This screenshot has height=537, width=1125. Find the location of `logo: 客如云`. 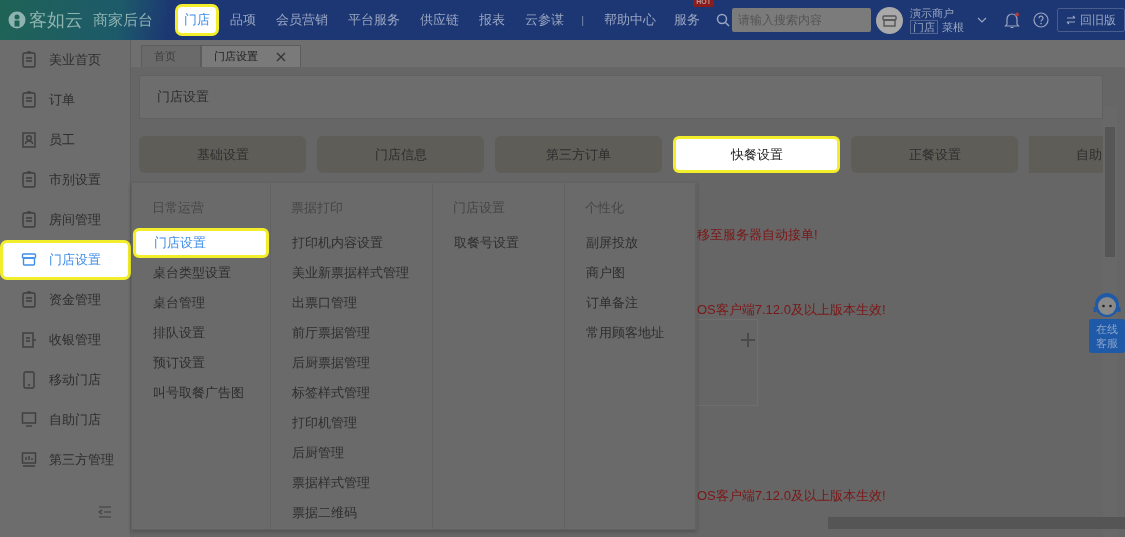

logo: 客如云 is located at coordinates (45, 20).